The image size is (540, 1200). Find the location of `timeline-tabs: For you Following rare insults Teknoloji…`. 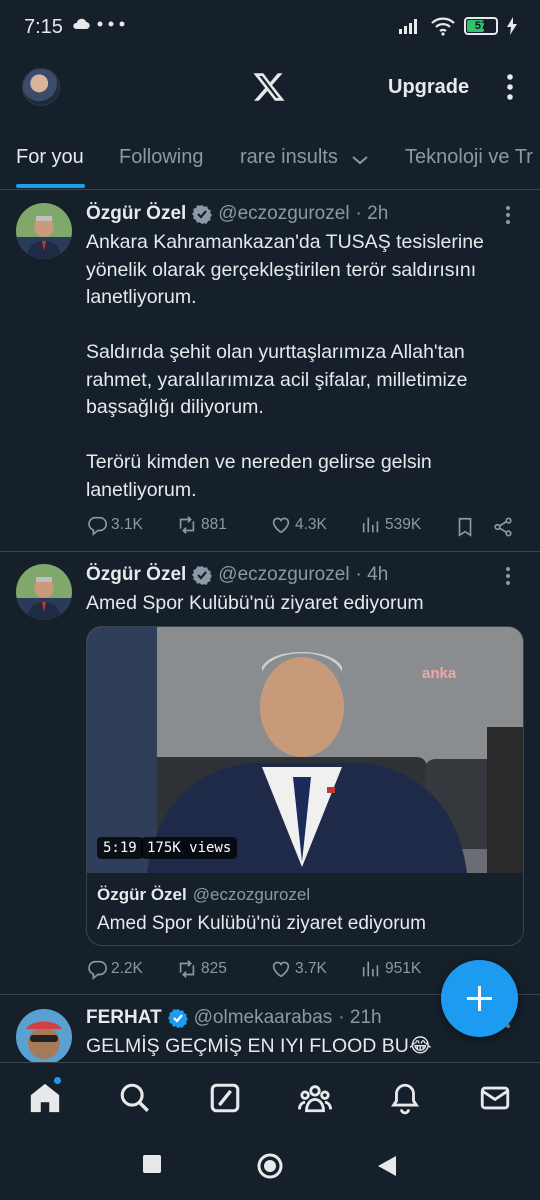

timeline-tabs: For you Following rare insults Teknoloji… is located at coordinates (270, 160).